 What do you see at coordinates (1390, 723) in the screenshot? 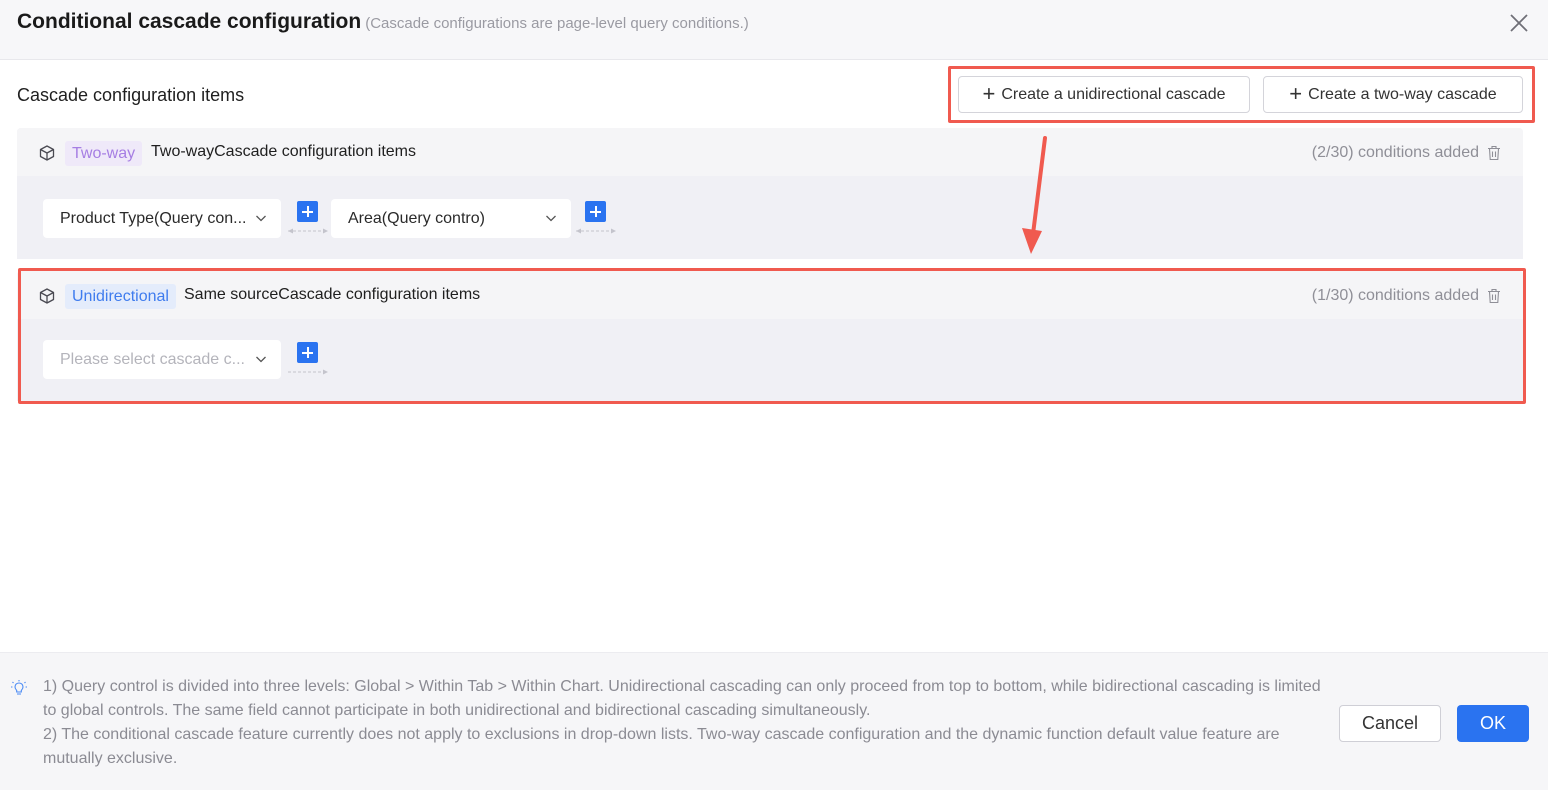
I see `cancel-button: Cancel` at bounding box center [1390, 723].